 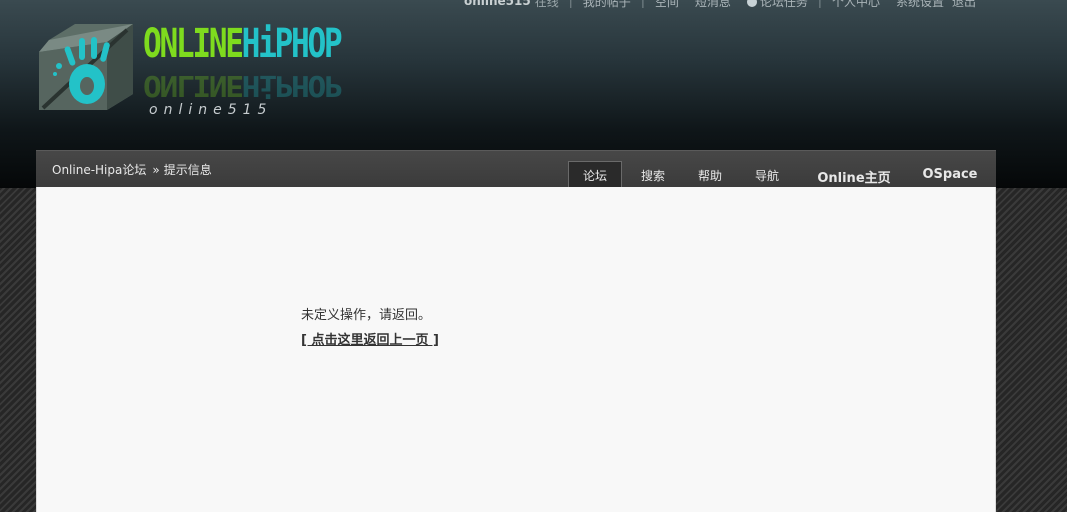 What do you see at coordinates (99, 170) in the screenshot?
I see `breadcrumb-forum-link: Online-Hipa论坛` at bounding box center [99, 170].